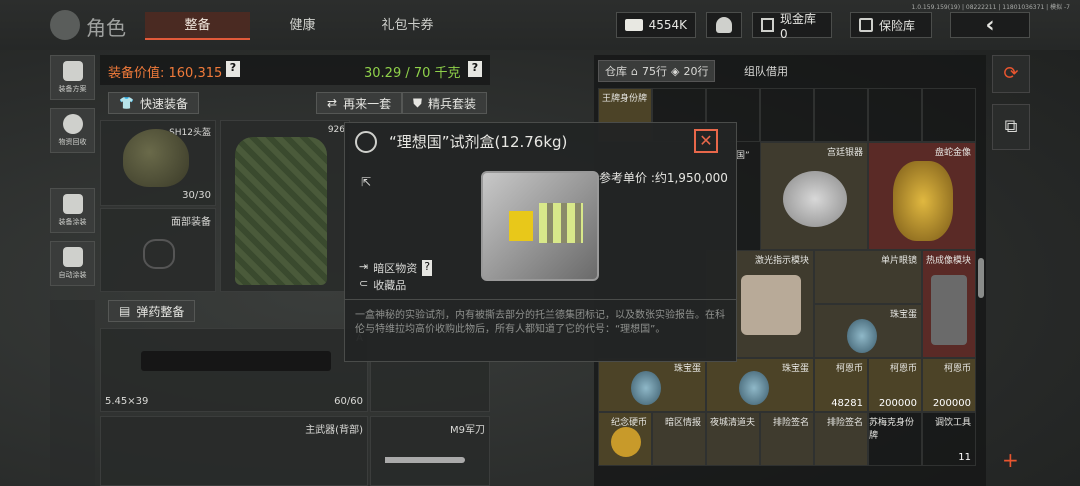 The width and height of the screenshot is (1080, 486). I want to click on storage-cell: 暗区情报, so click(679, 439).